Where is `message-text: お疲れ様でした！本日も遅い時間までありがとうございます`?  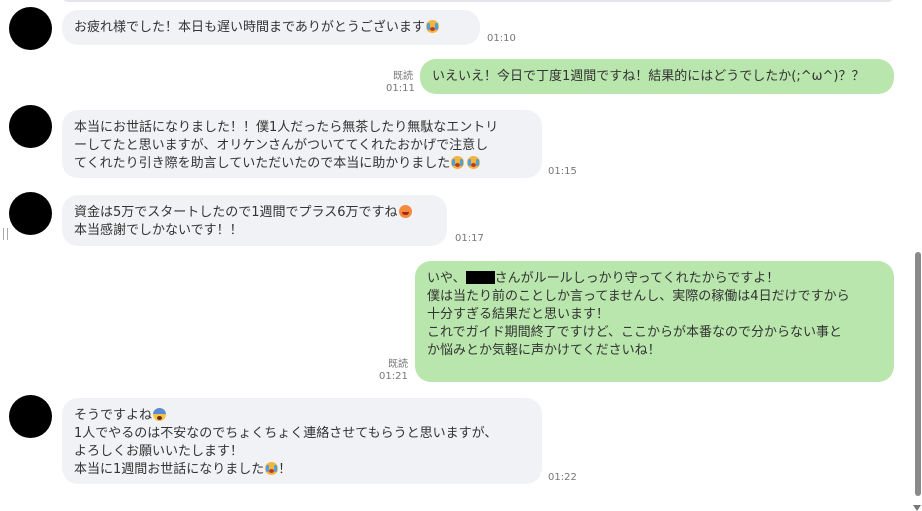
message-text: お疲れ様でした！本日も遅い時間までありがとうございます is located at coordinates (249, 27).